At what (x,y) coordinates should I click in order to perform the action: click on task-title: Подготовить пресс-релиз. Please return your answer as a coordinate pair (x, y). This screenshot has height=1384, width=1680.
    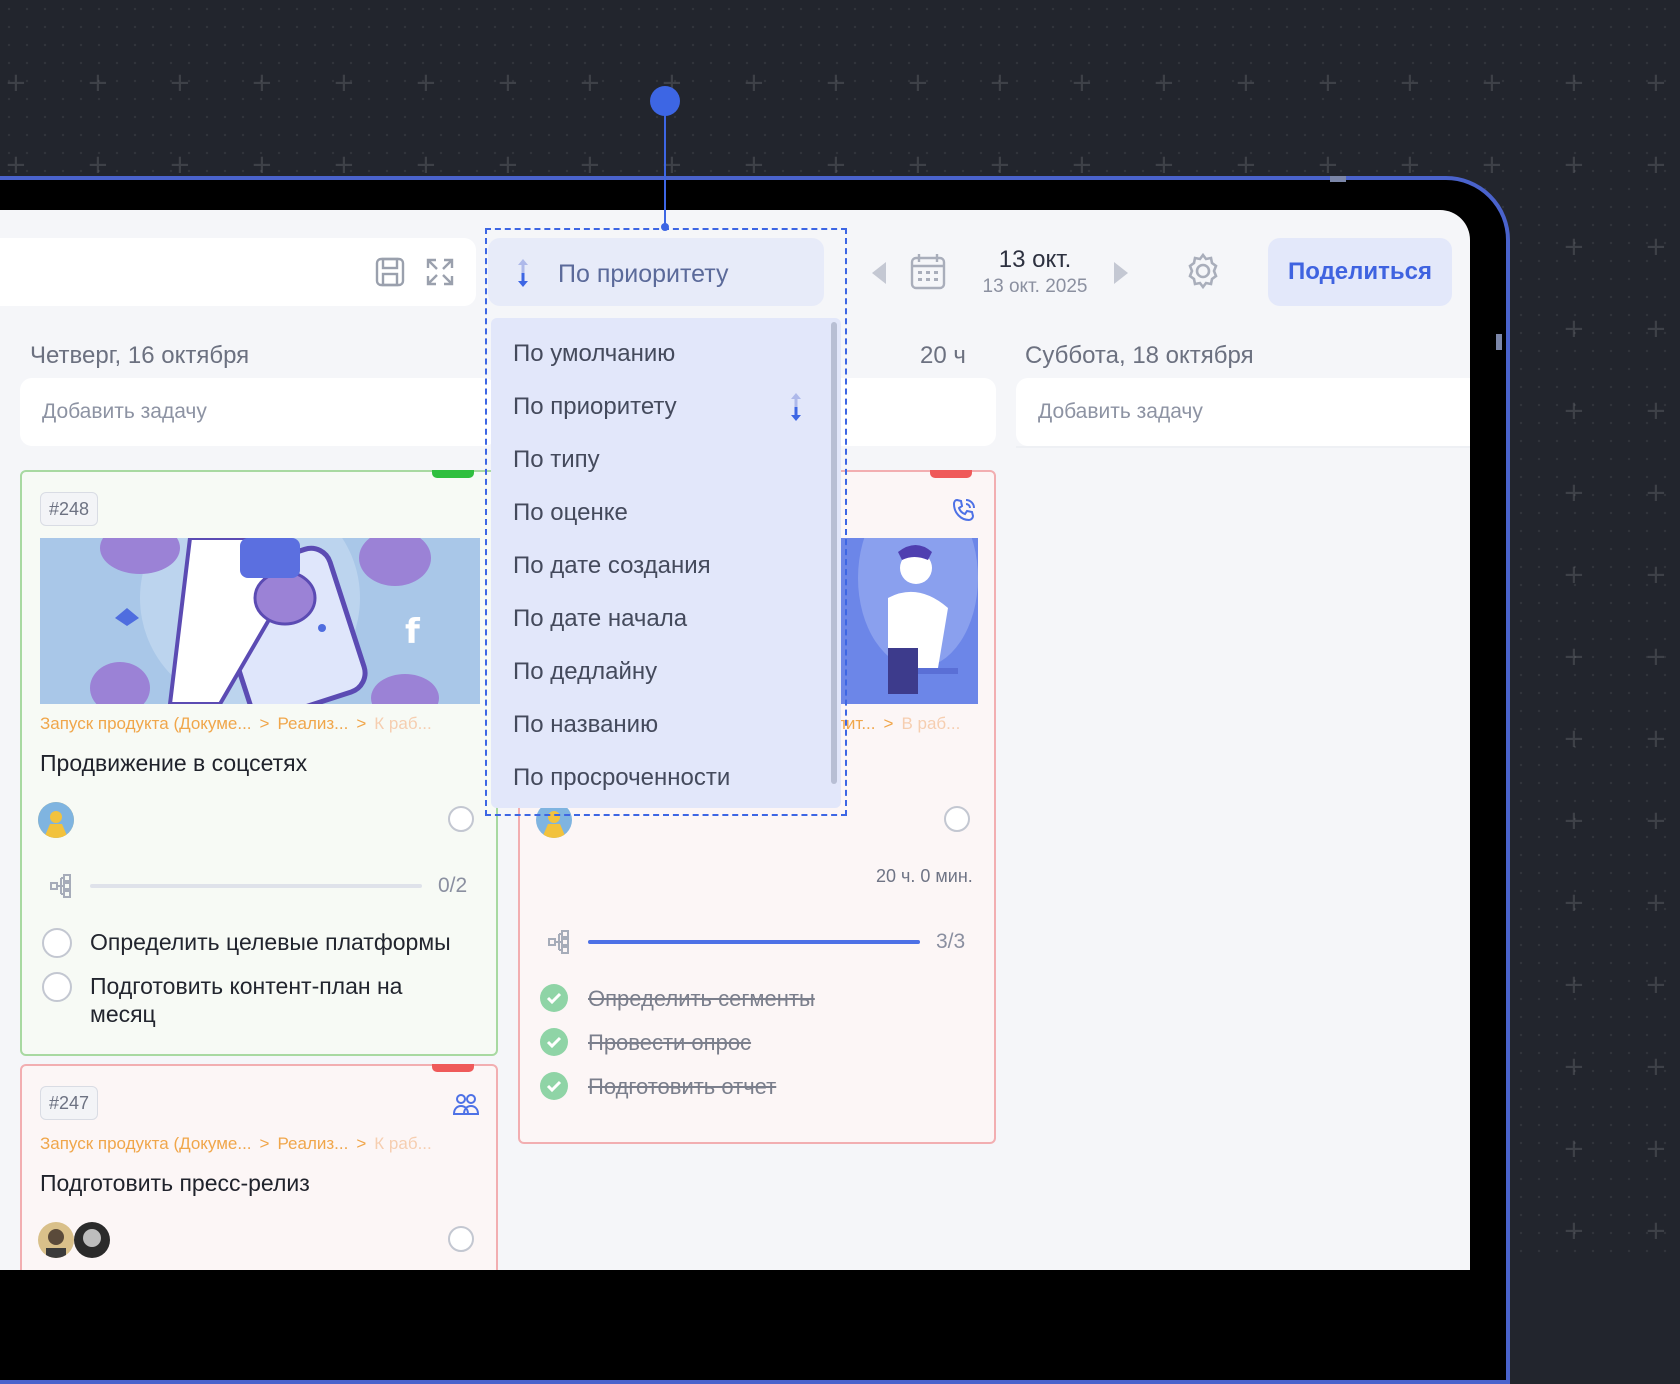
    Looking at the image, I should click on (175, 1183).